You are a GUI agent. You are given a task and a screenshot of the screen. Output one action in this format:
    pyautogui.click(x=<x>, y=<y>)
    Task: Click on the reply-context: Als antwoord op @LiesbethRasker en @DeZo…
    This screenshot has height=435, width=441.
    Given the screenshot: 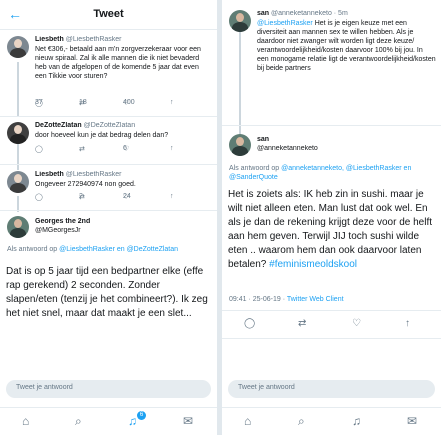 What is the action you would take?
    pyautogui.click(x=109, y=249)
    